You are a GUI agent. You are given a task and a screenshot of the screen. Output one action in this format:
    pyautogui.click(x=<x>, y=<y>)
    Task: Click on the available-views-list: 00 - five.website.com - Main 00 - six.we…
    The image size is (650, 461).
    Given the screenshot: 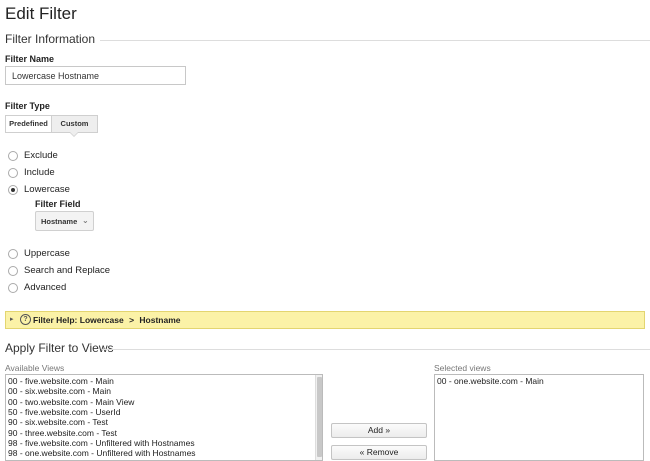 What is the action you would take?
    pyautogui.click(x=164, y=417)
    